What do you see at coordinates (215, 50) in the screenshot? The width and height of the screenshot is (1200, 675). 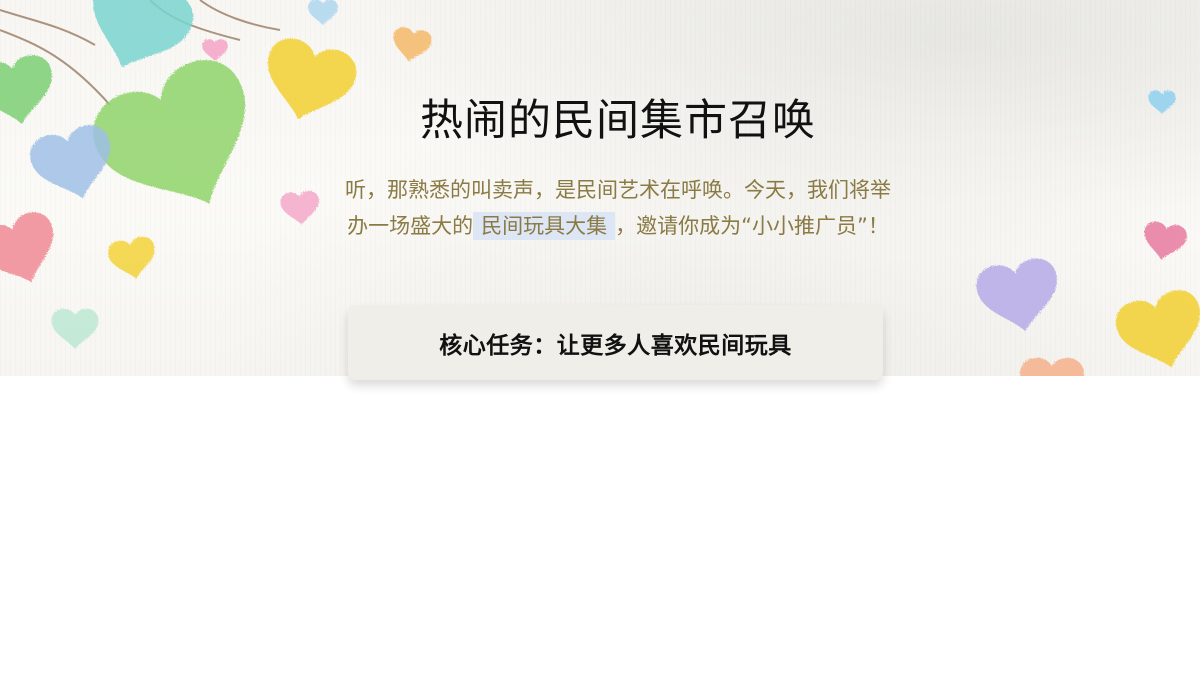 I see `pink-heart-icon` at bounding box center [215, 50].